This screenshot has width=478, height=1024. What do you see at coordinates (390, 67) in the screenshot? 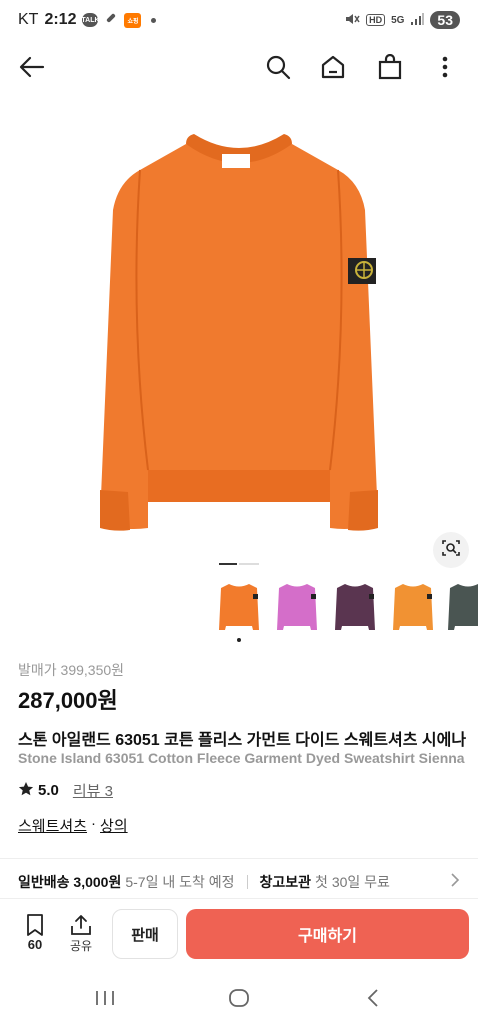
I see `shopping-bag-icon` at bounding box center [390, 67].